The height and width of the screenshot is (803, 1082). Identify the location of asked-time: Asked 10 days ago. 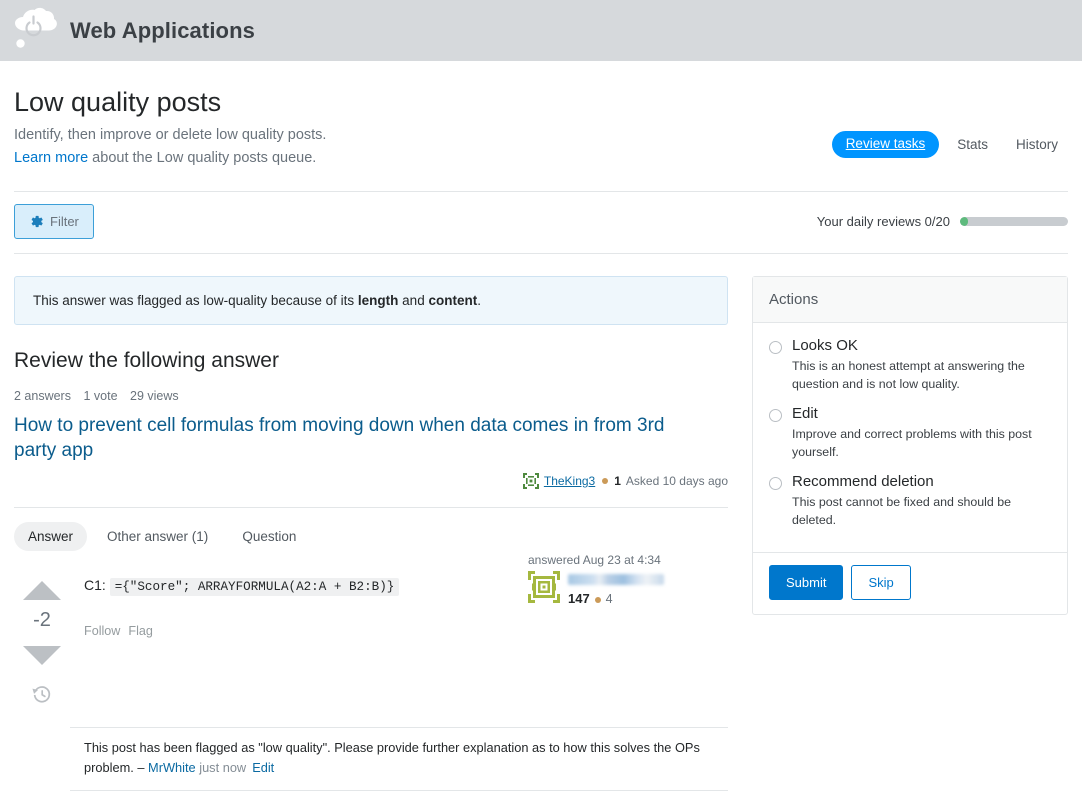
(676, 481).